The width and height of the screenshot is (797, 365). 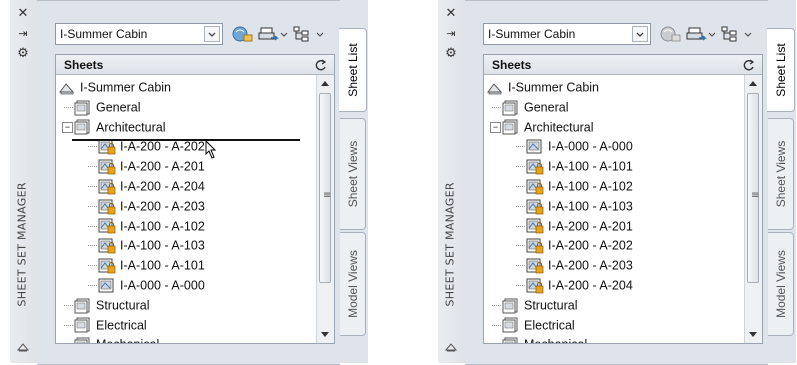 I want to click on palette-title: SHEET SET MANAGER, so click(x=22, y=244).